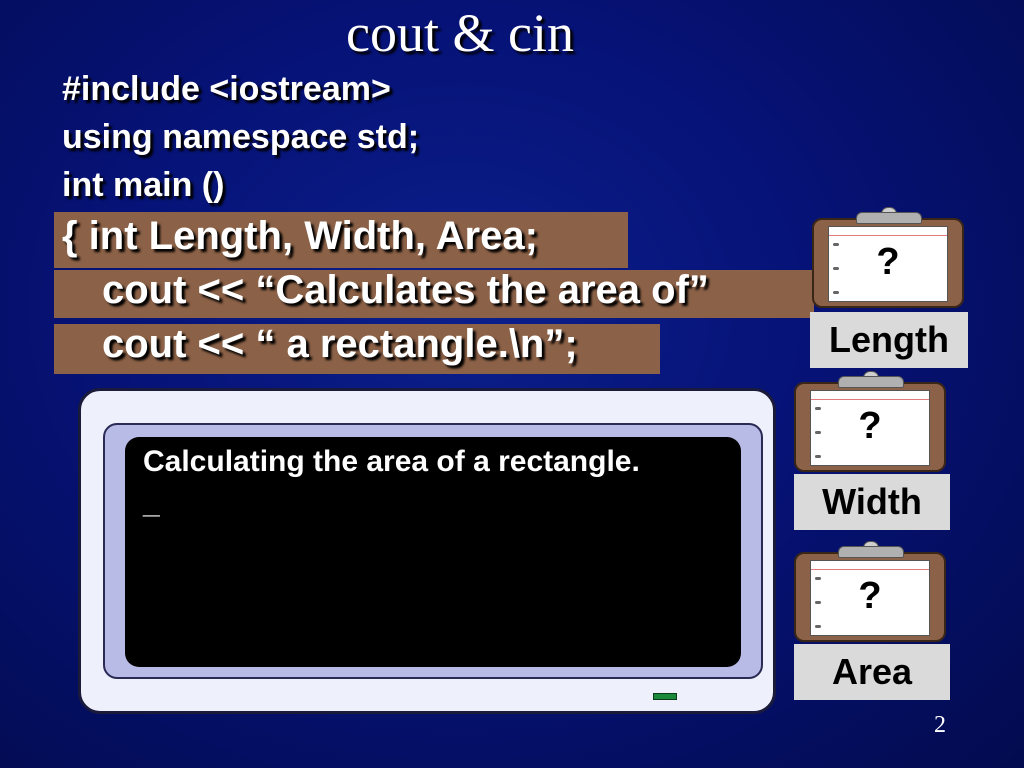  Describe the element at coordinates (405, 290) in the screenshot. I see `code-line-cout-1: cout << “Calculates the area of”` at that location.